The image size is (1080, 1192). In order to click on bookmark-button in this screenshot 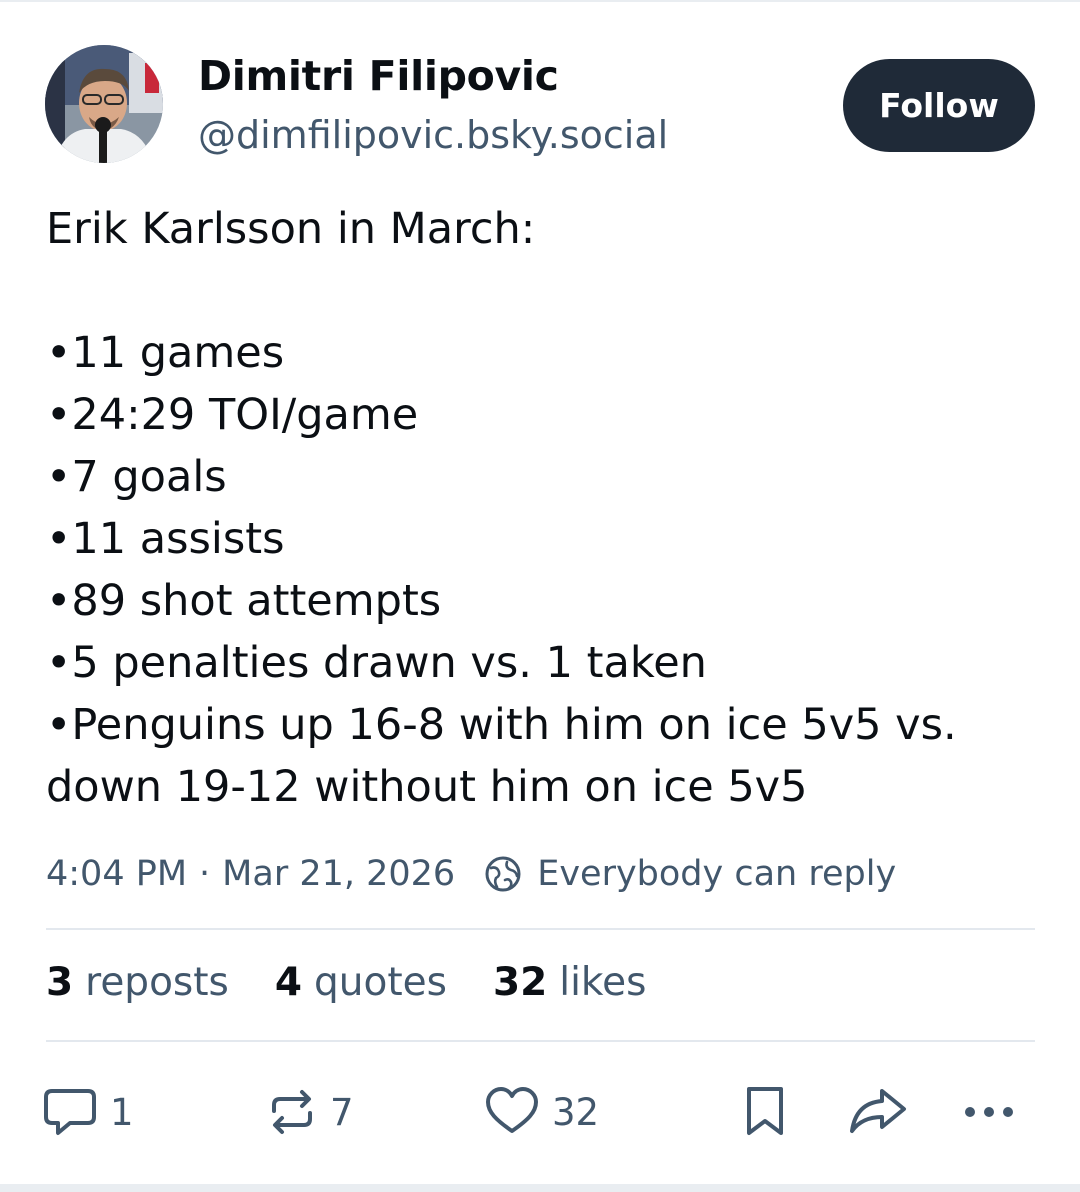, I will do `click(765, 1112)`.